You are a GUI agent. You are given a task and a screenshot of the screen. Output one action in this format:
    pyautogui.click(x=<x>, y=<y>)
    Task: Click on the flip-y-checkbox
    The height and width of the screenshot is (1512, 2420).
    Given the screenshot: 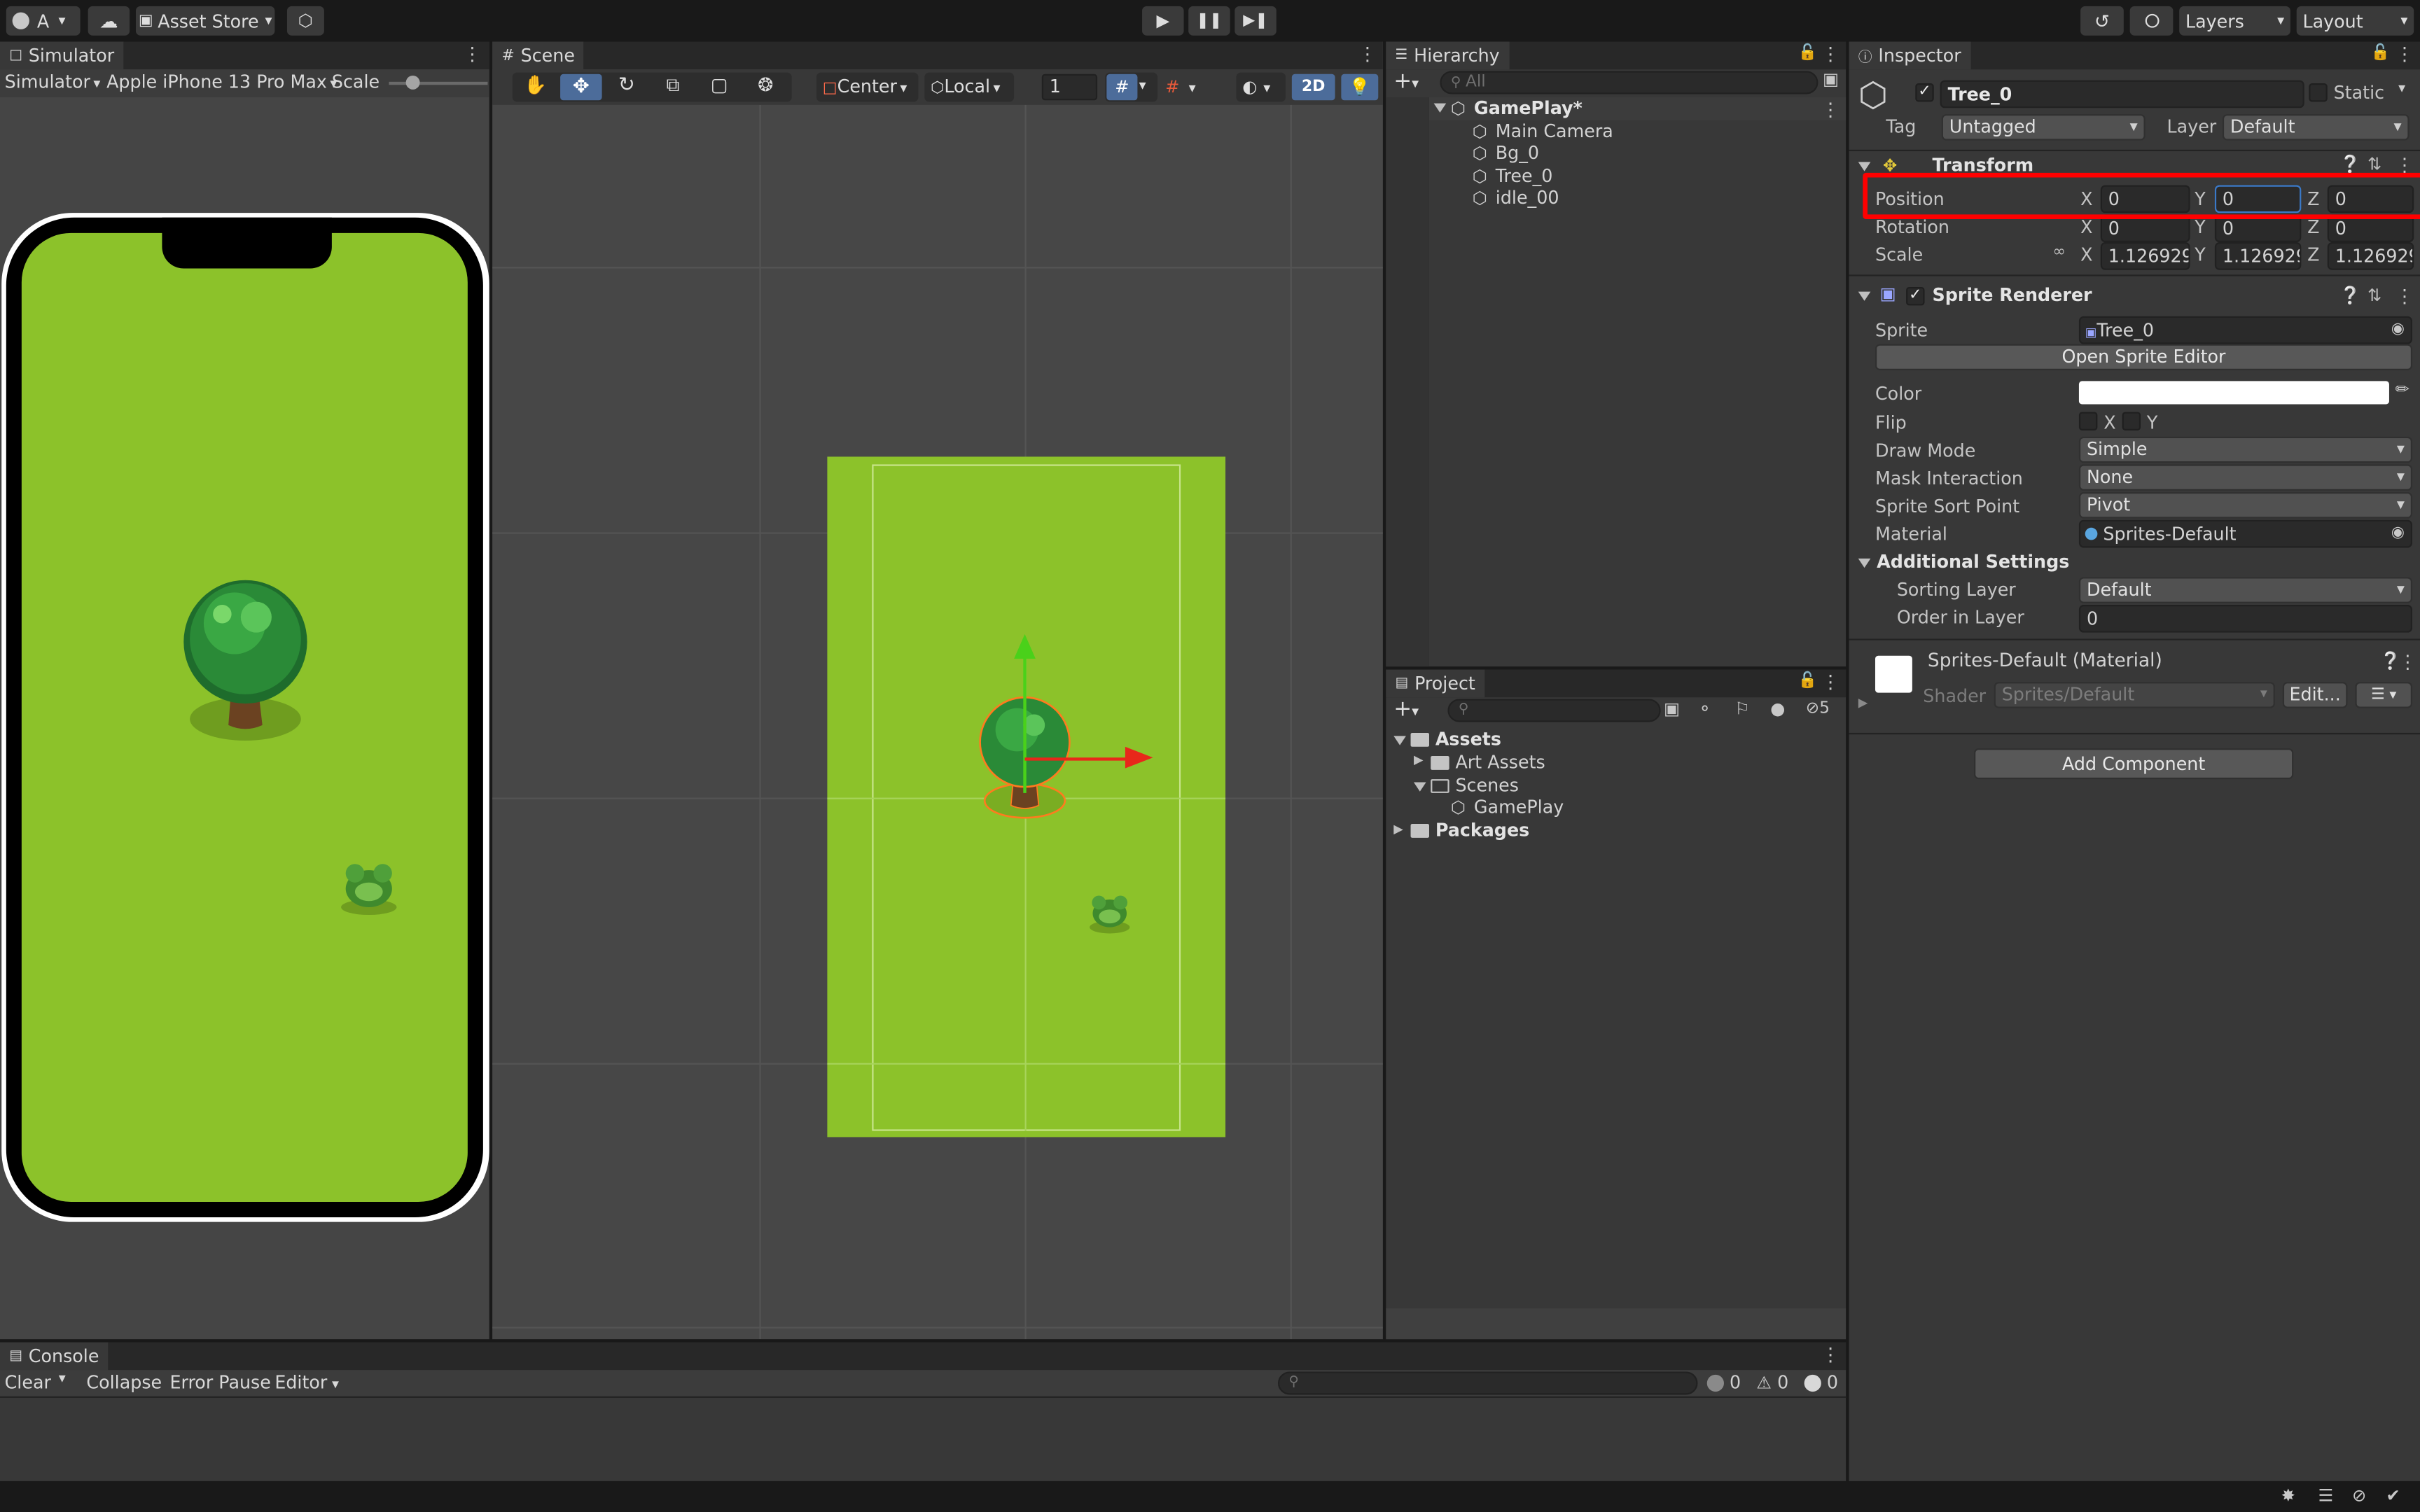 What is the action you would take?
    pyautogui.click(x=2131, y=421)
    